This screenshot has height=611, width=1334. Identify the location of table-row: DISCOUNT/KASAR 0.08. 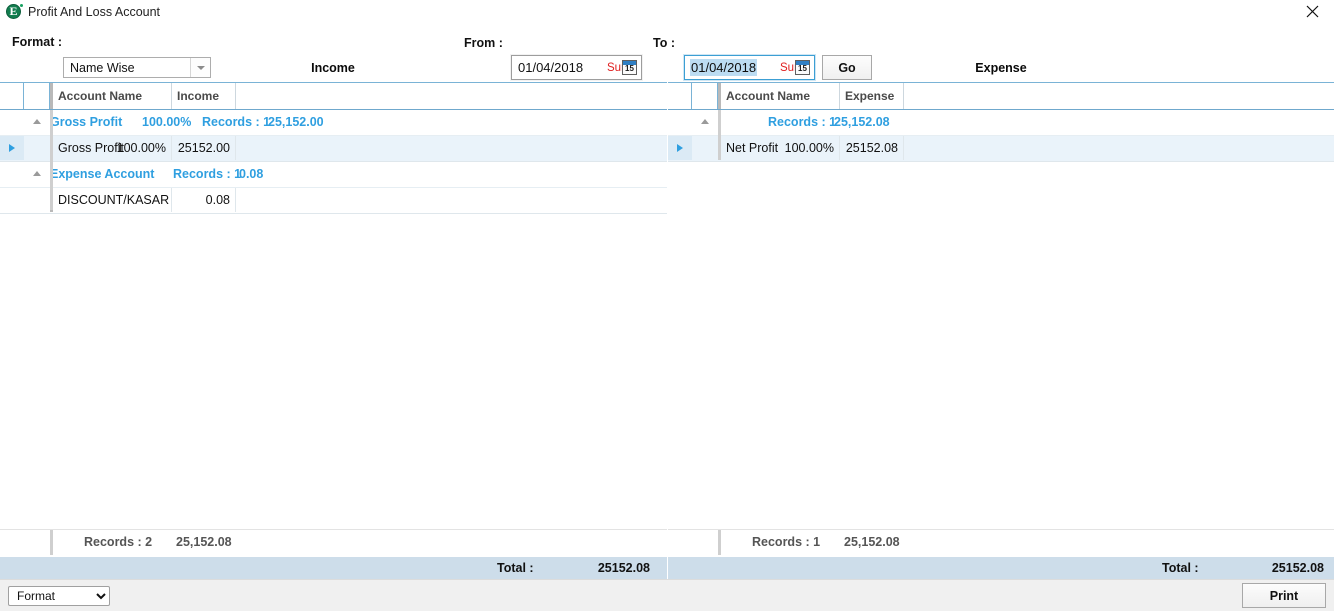
(333, 201).